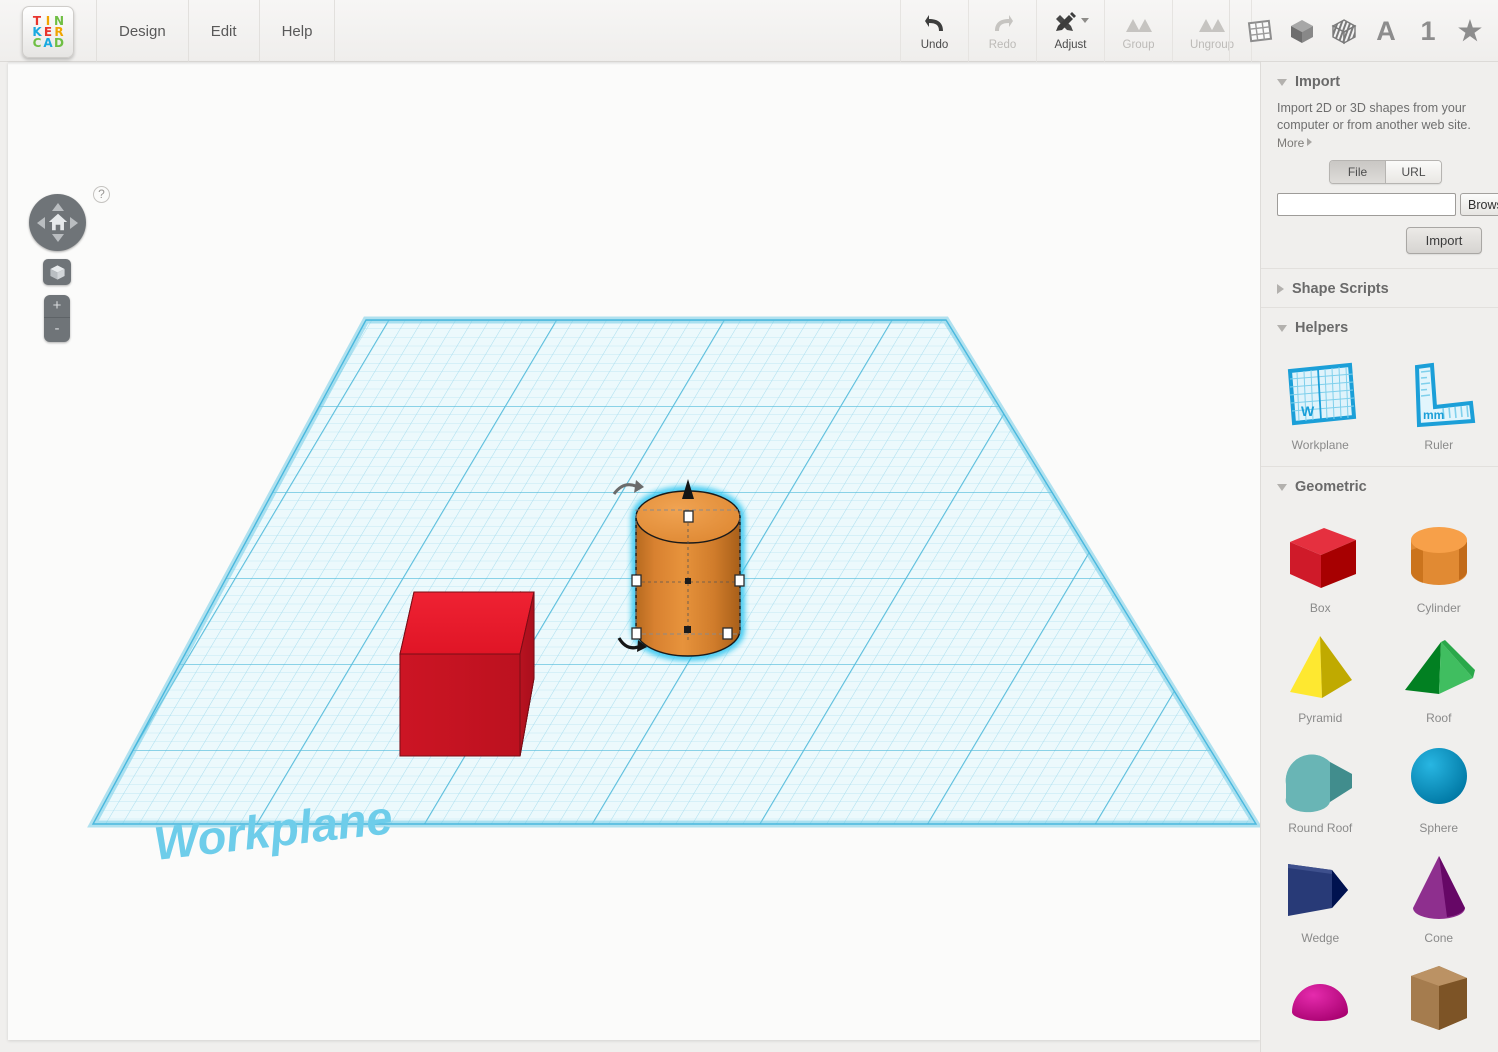  I want to click on svg-text: W, so click(1308, 411).